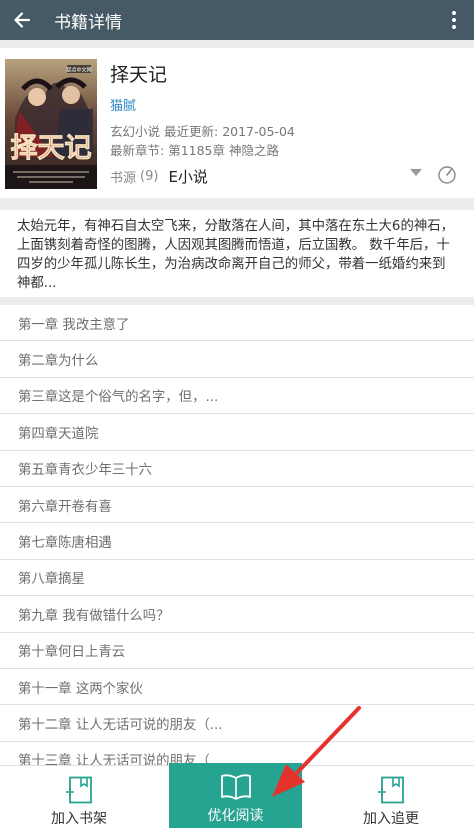  Describe the element at coordinates (79, 790) in the screenshot. I see `bookshelf-add-icon` at that location.